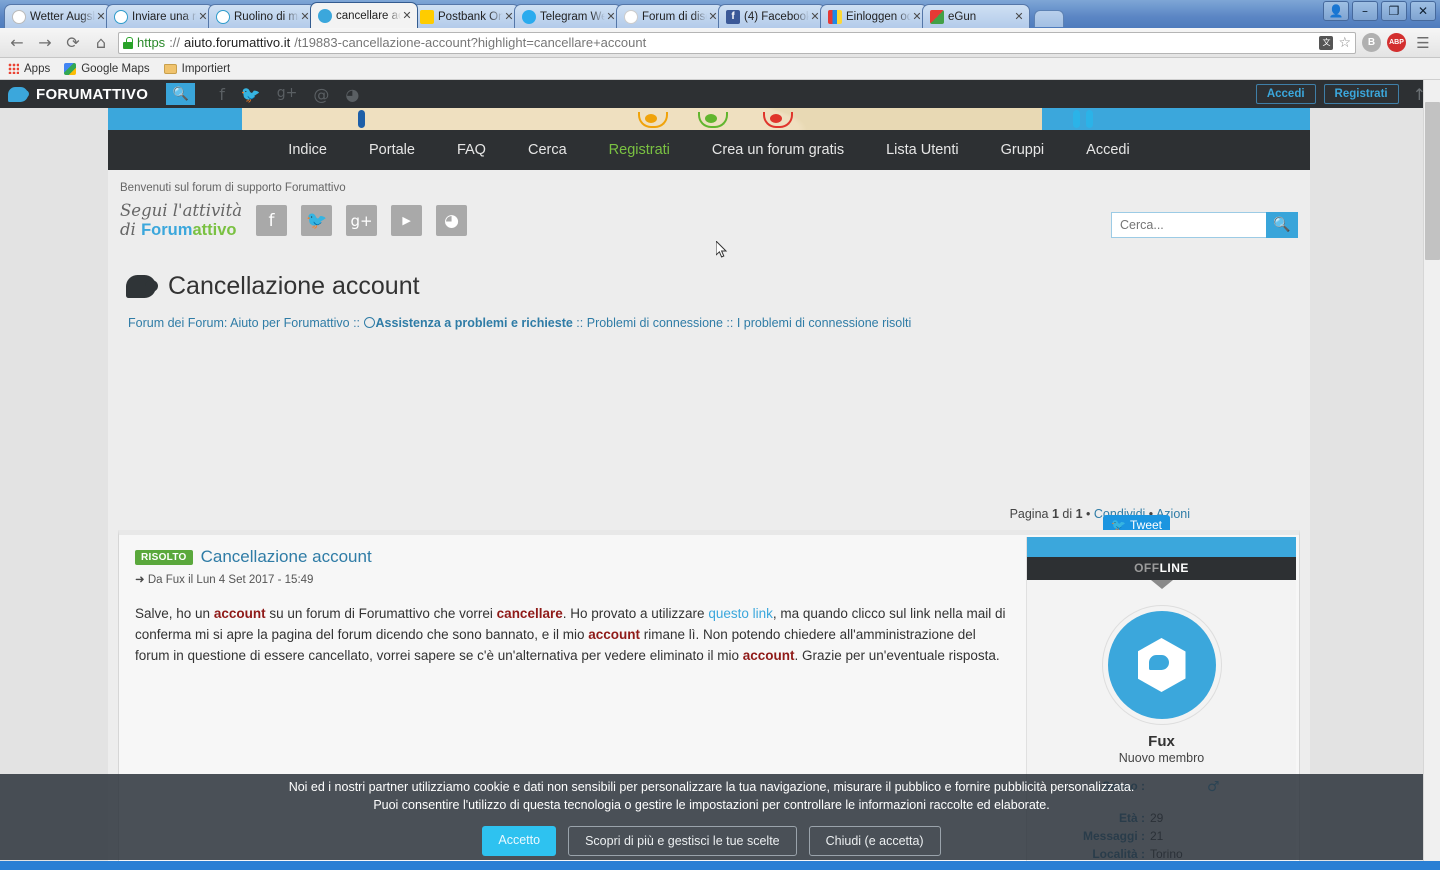  What do you see at coordinates (1431, 474) in the screenshot?
I see `vertical-scrollbar` at bounding box center [1431, 474].